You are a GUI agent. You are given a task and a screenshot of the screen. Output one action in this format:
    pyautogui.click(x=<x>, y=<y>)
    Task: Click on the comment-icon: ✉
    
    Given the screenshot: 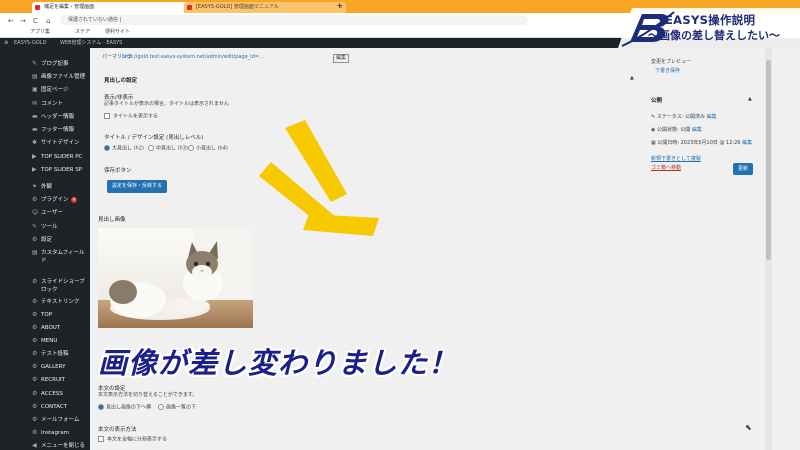 What is the action you would take?
    pyautogui.click(x=35, y=103)
    